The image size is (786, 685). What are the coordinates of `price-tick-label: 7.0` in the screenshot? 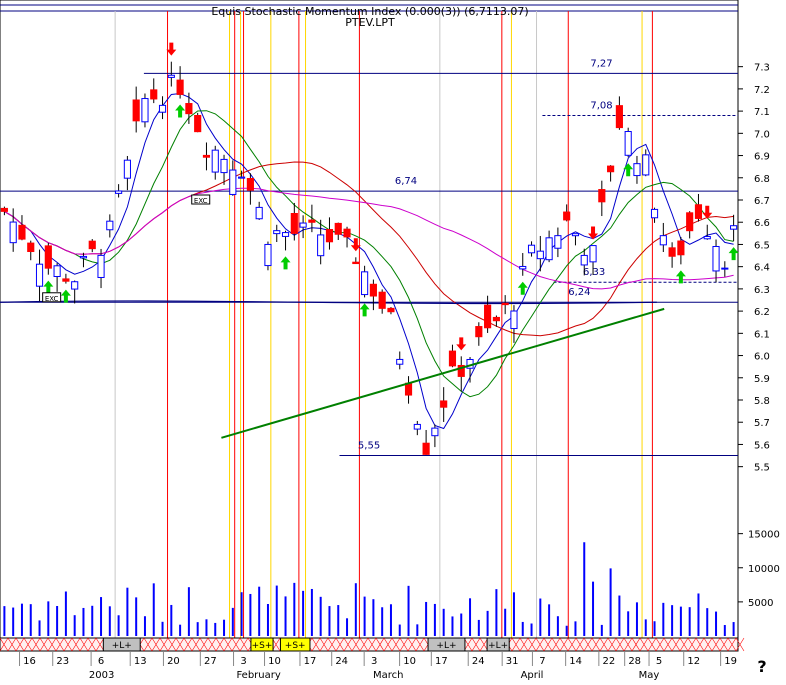 It's located at (762, 134).